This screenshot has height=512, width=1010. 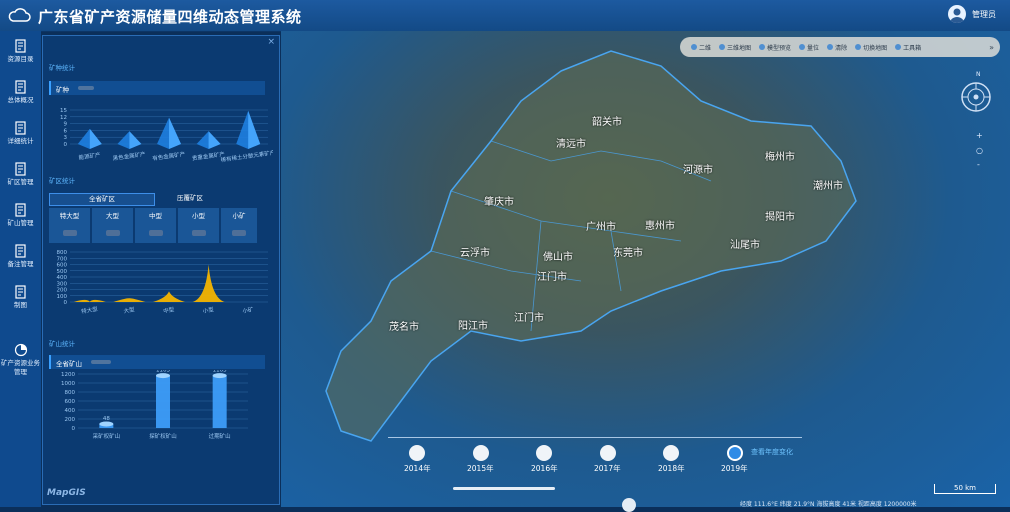 I want to click on timeline-node-2016, so click(x=544, y=453).